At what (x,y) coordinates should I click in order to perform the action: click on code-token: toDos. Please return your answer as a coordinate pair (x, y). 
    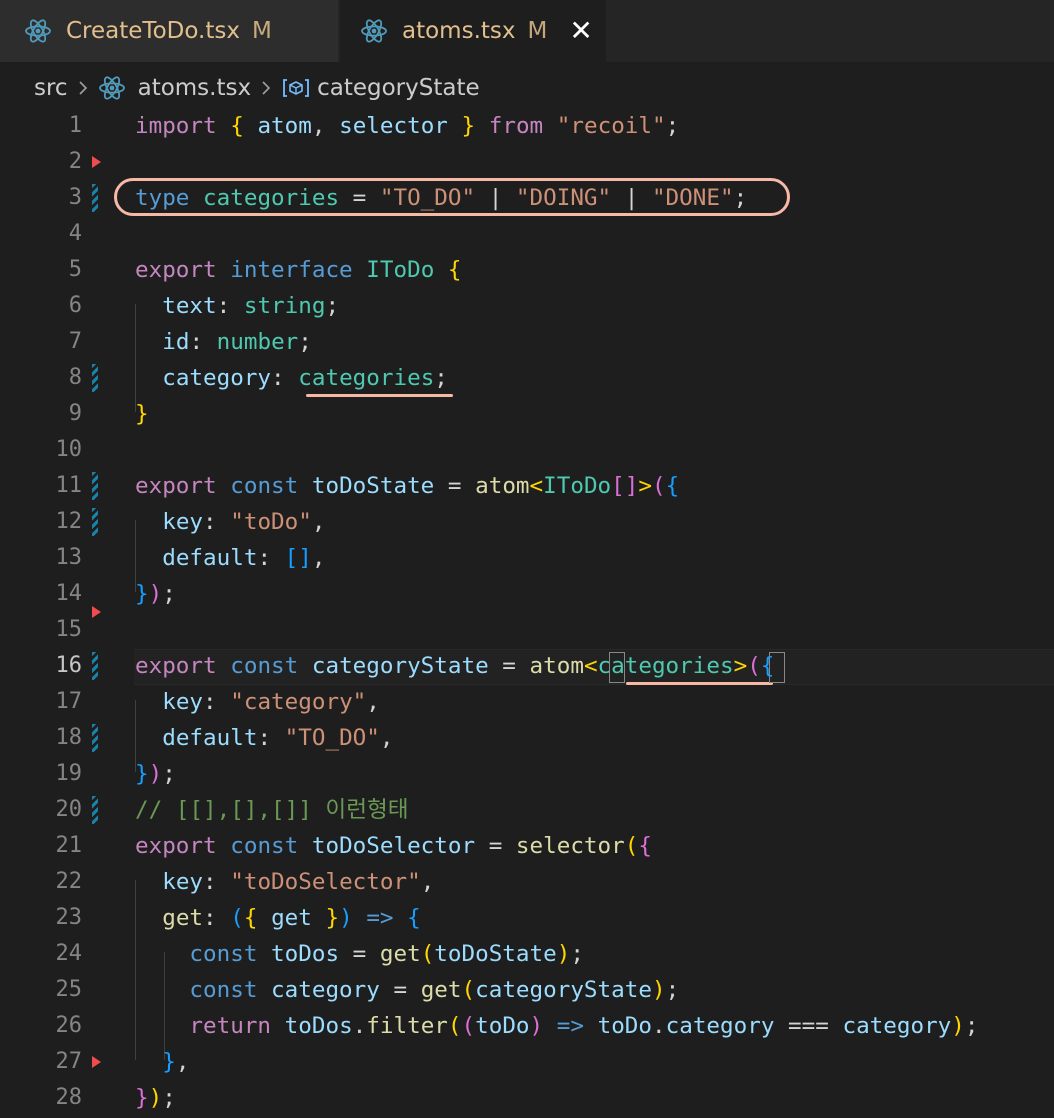
    Looking at the image, I should click on (318, 1026).